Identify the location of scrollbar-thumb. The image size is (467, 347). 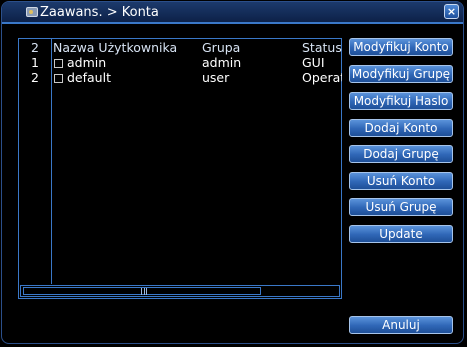
(142, 291).